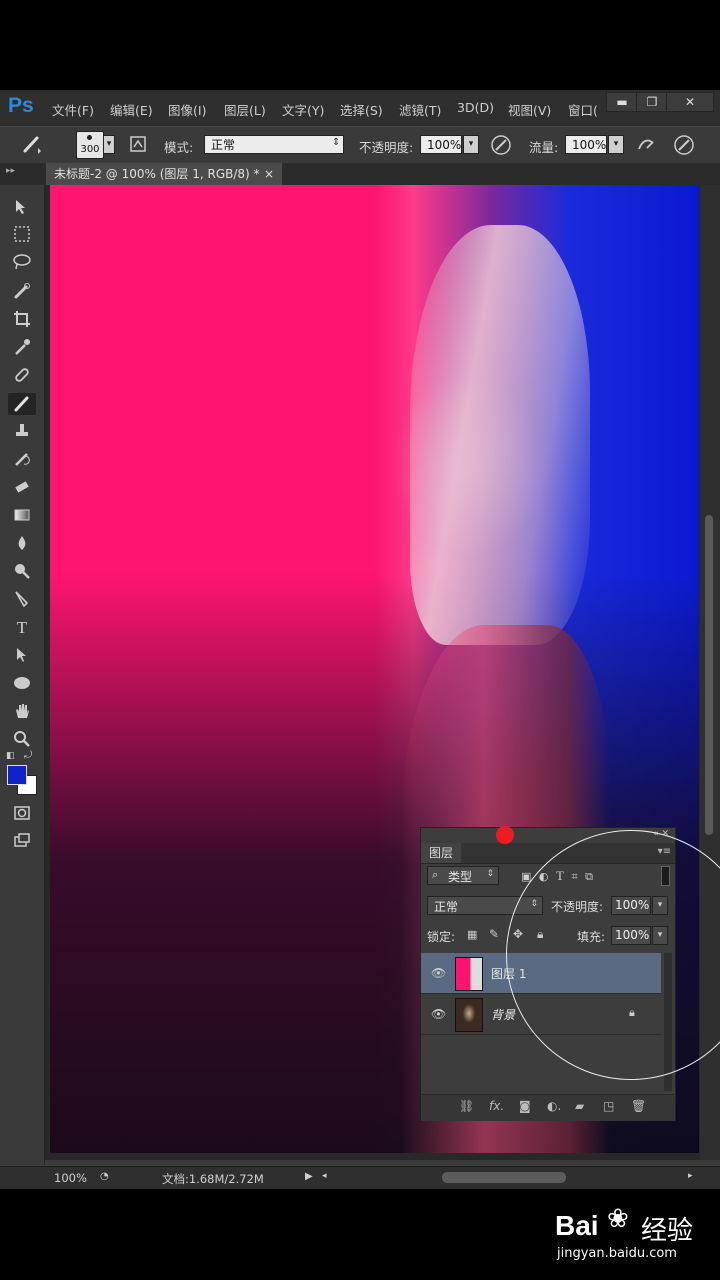  I want to click on pen-tool-icon, so click(22, 600).